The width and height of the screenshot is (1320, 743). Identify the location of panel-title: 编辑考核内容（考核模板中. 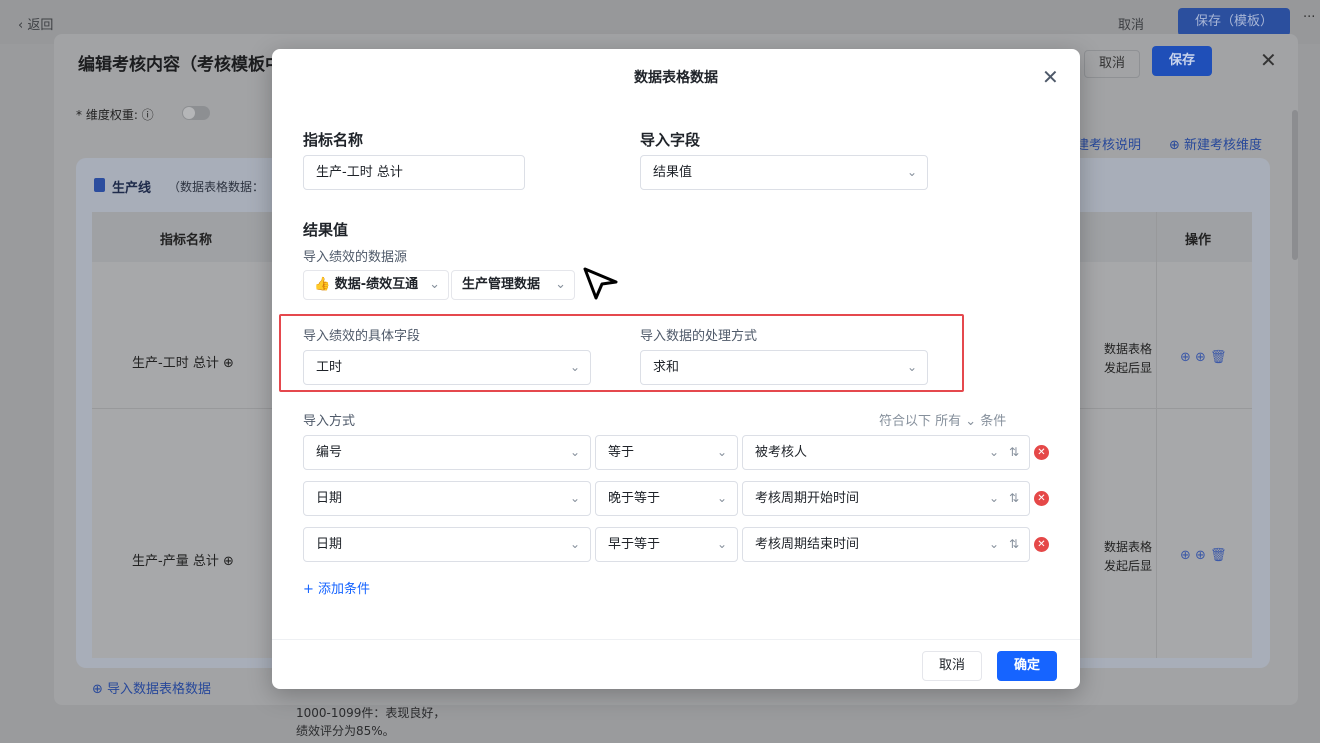
(180, 65).